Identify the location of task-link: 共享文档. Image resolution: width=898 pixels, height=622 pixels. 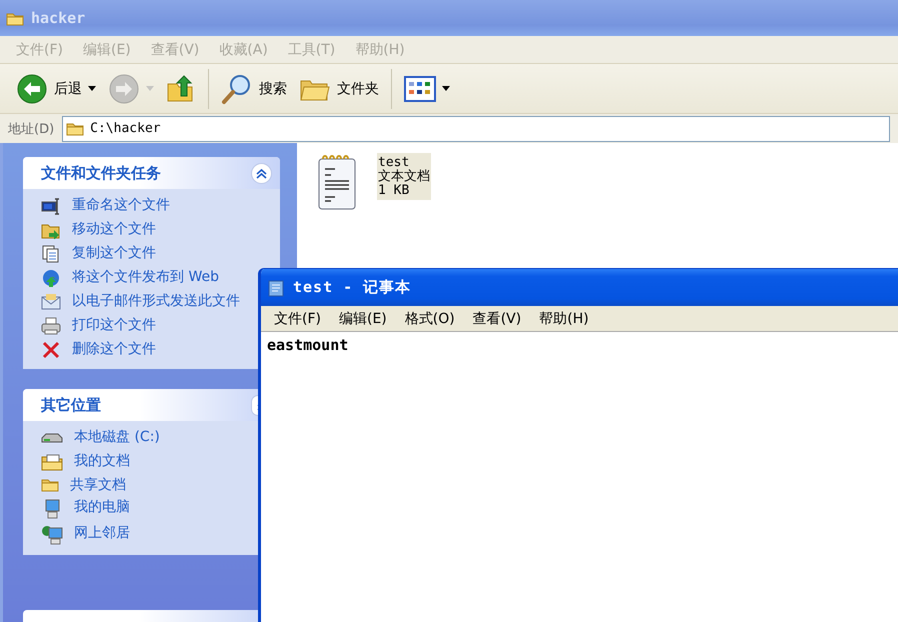
(98, 485).